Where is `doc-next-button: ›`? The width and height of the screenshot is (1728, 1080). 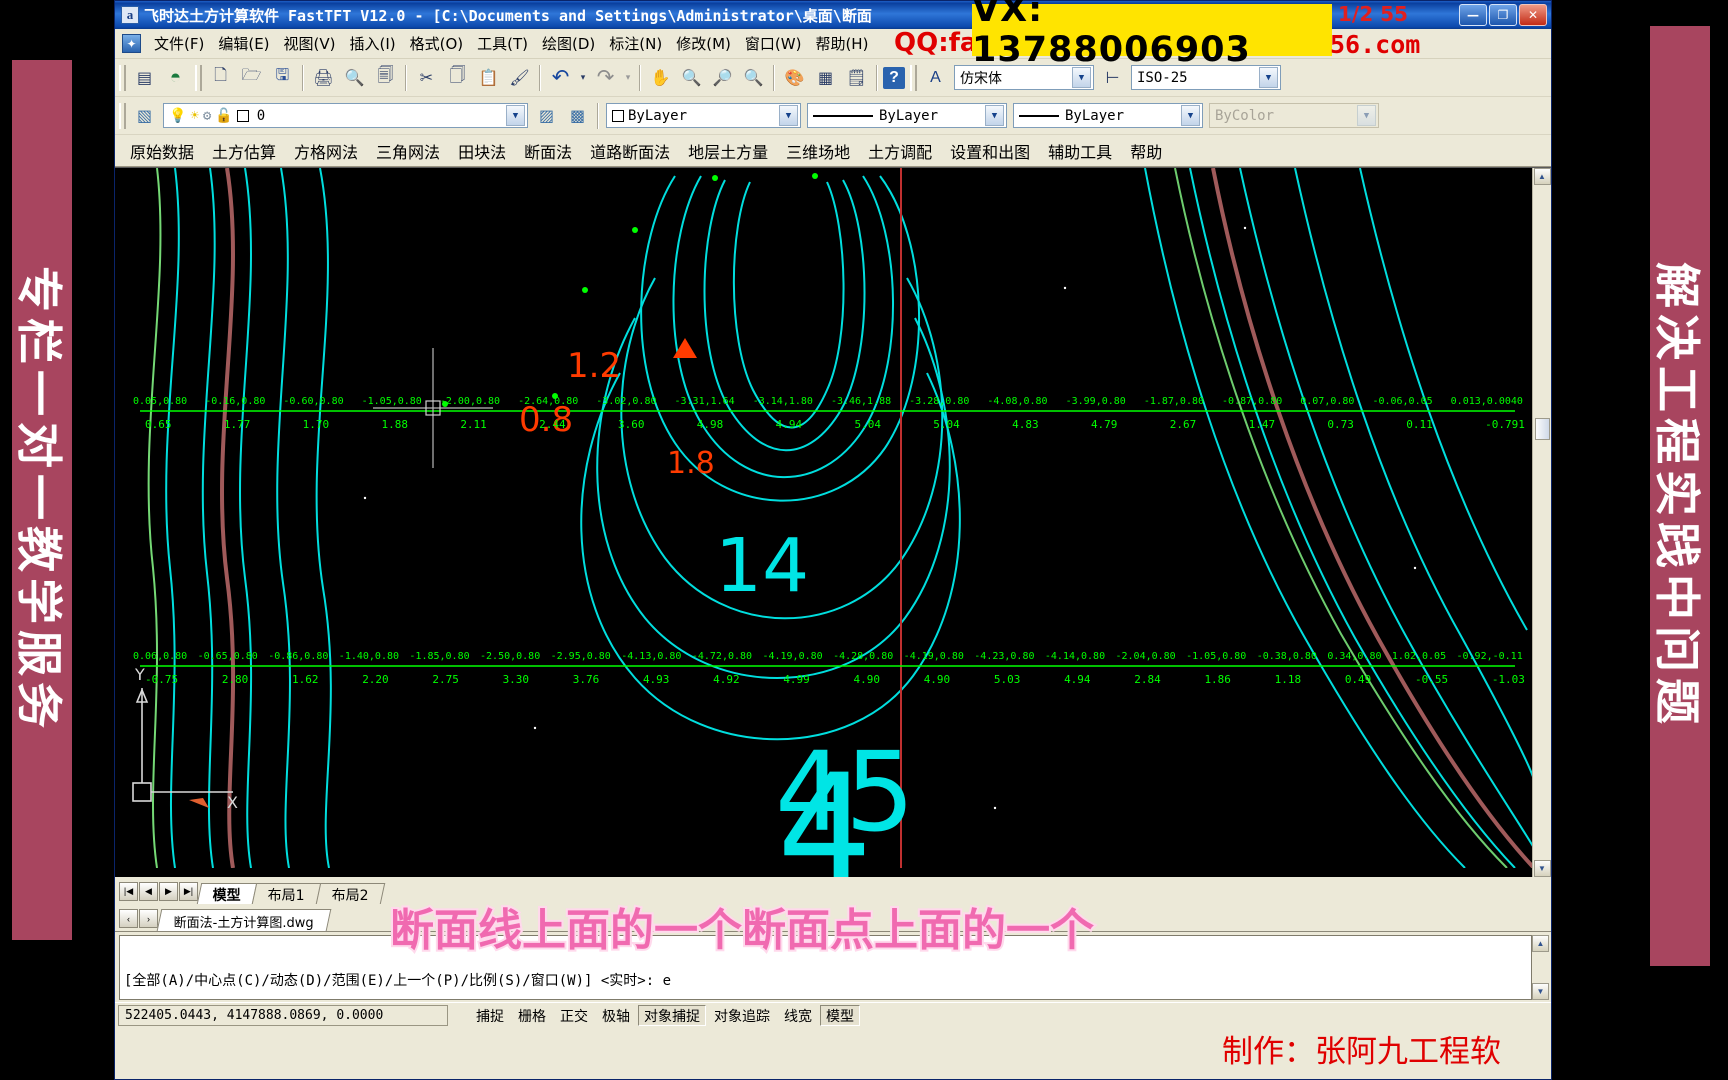
doc-next-button: › is located at coordinates (148, 918).